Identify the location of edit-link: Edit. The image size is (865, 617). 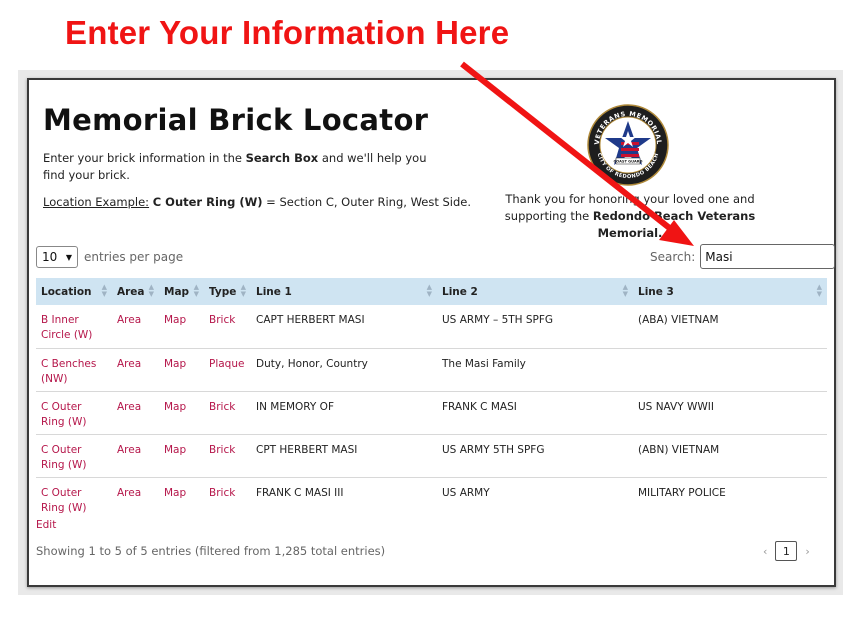
(46, 525).